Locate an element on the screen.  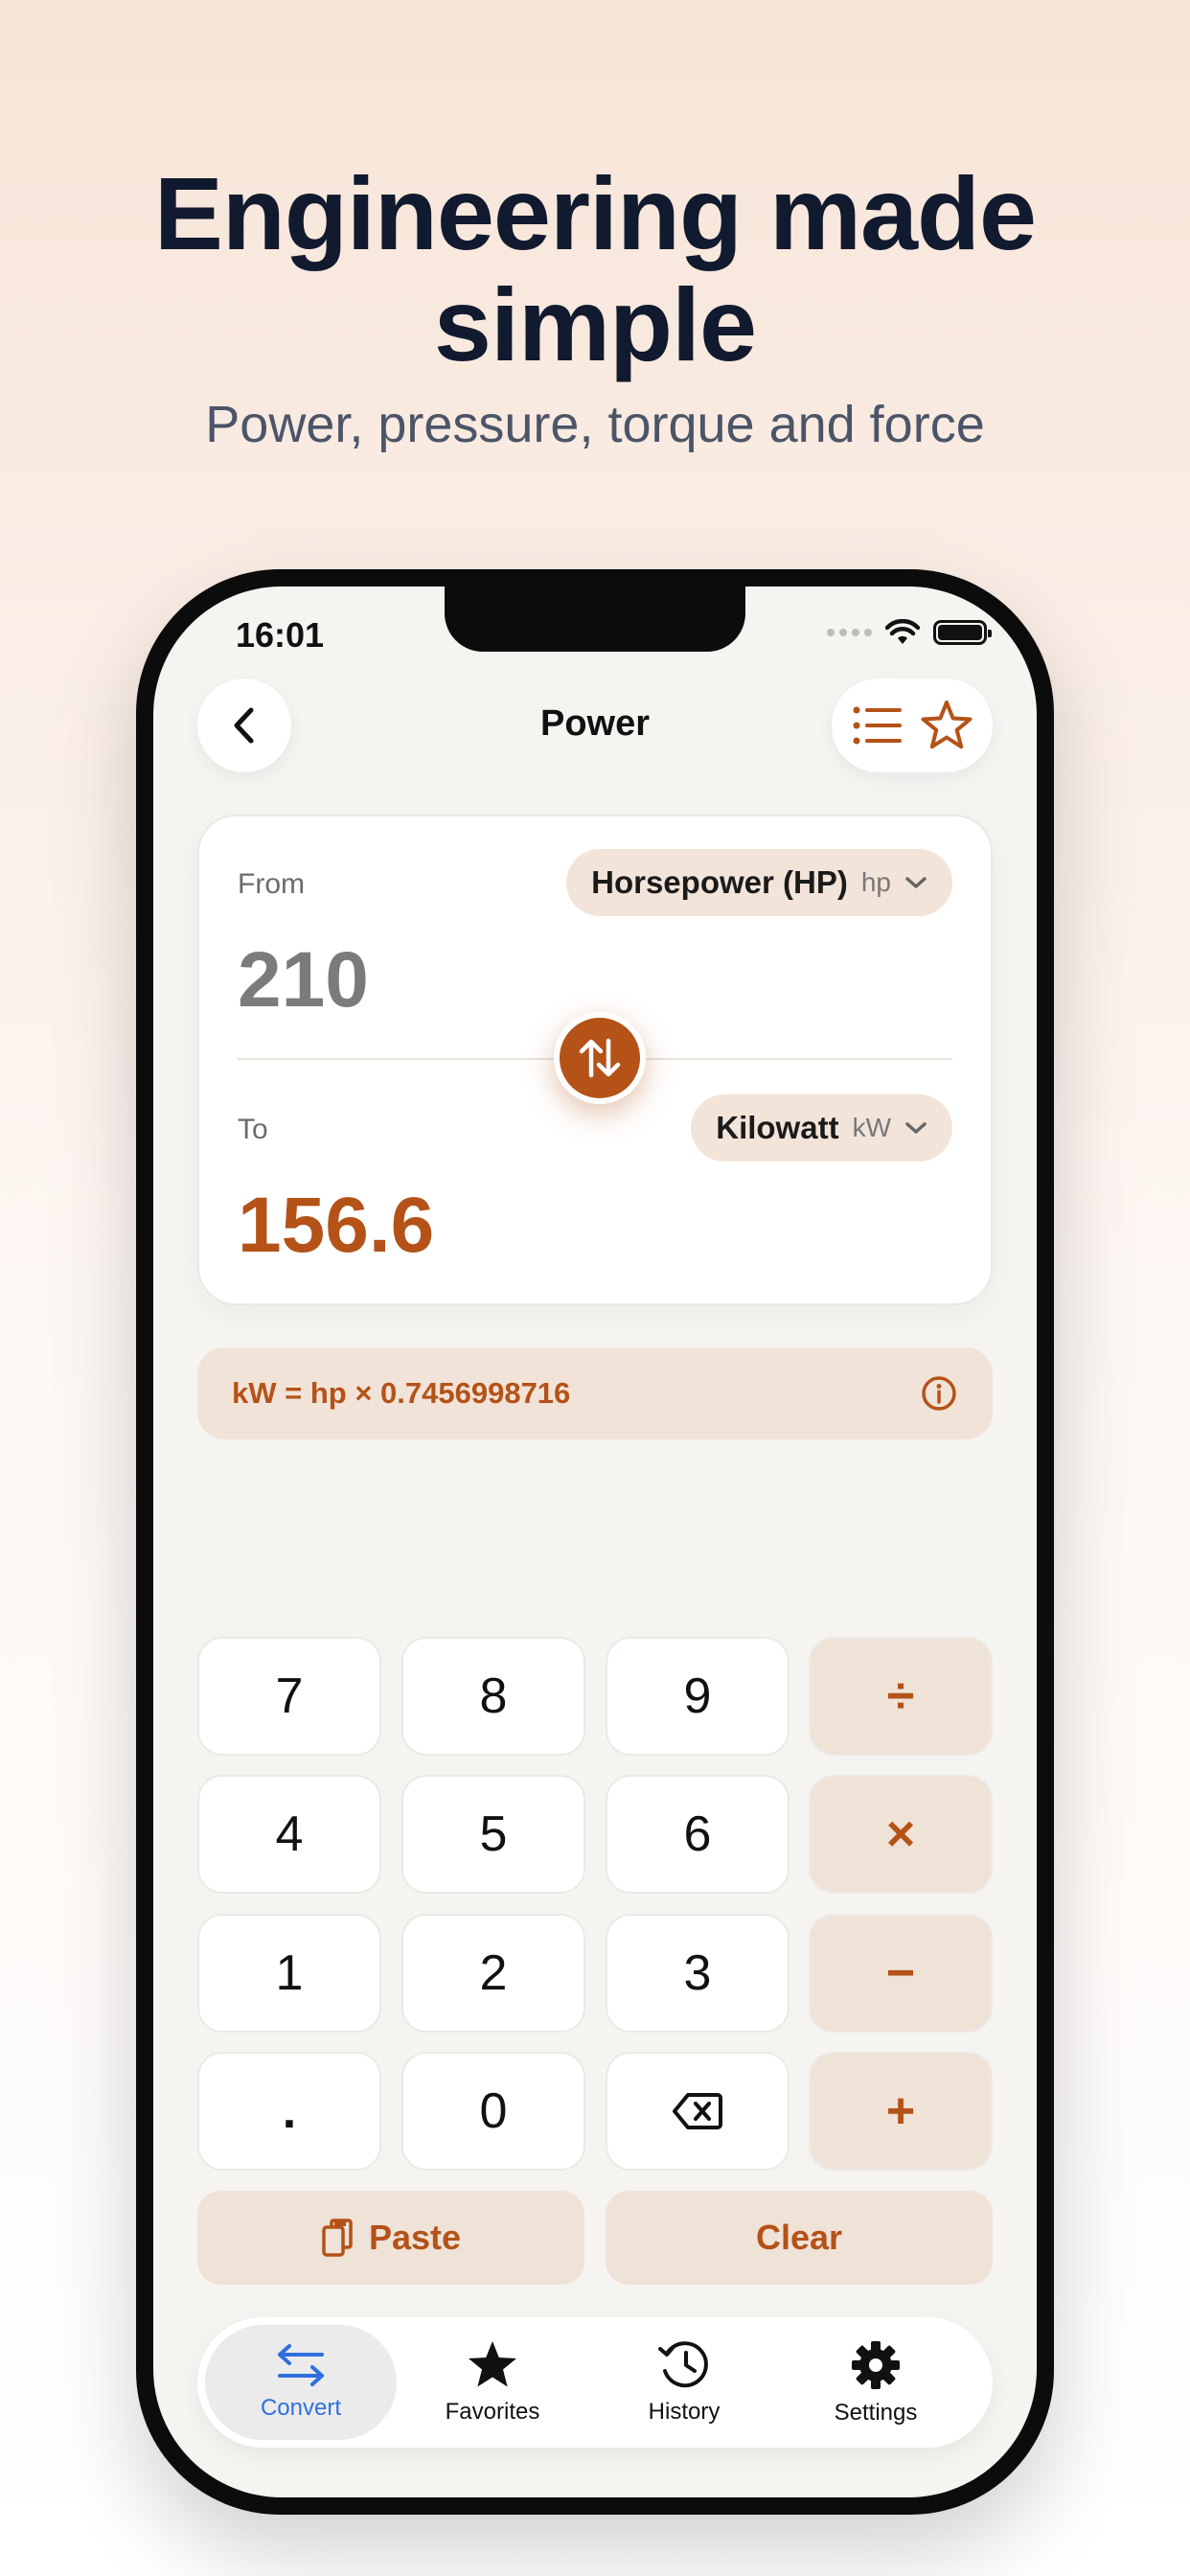
formula-bar: kW = hp × 0.7456998716 is located at coordinates (595, 1393).